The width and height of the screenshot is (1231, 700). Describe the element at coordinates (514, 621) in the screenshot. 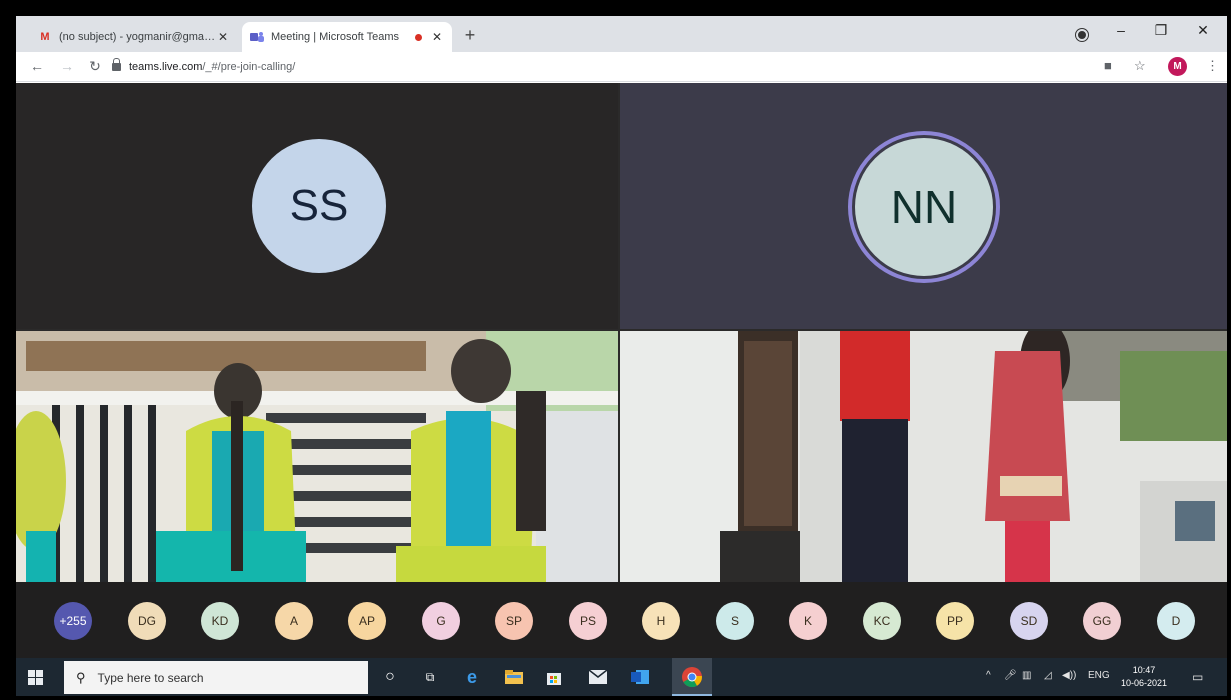

I see `participant-avatar-chip: SP` at that location.